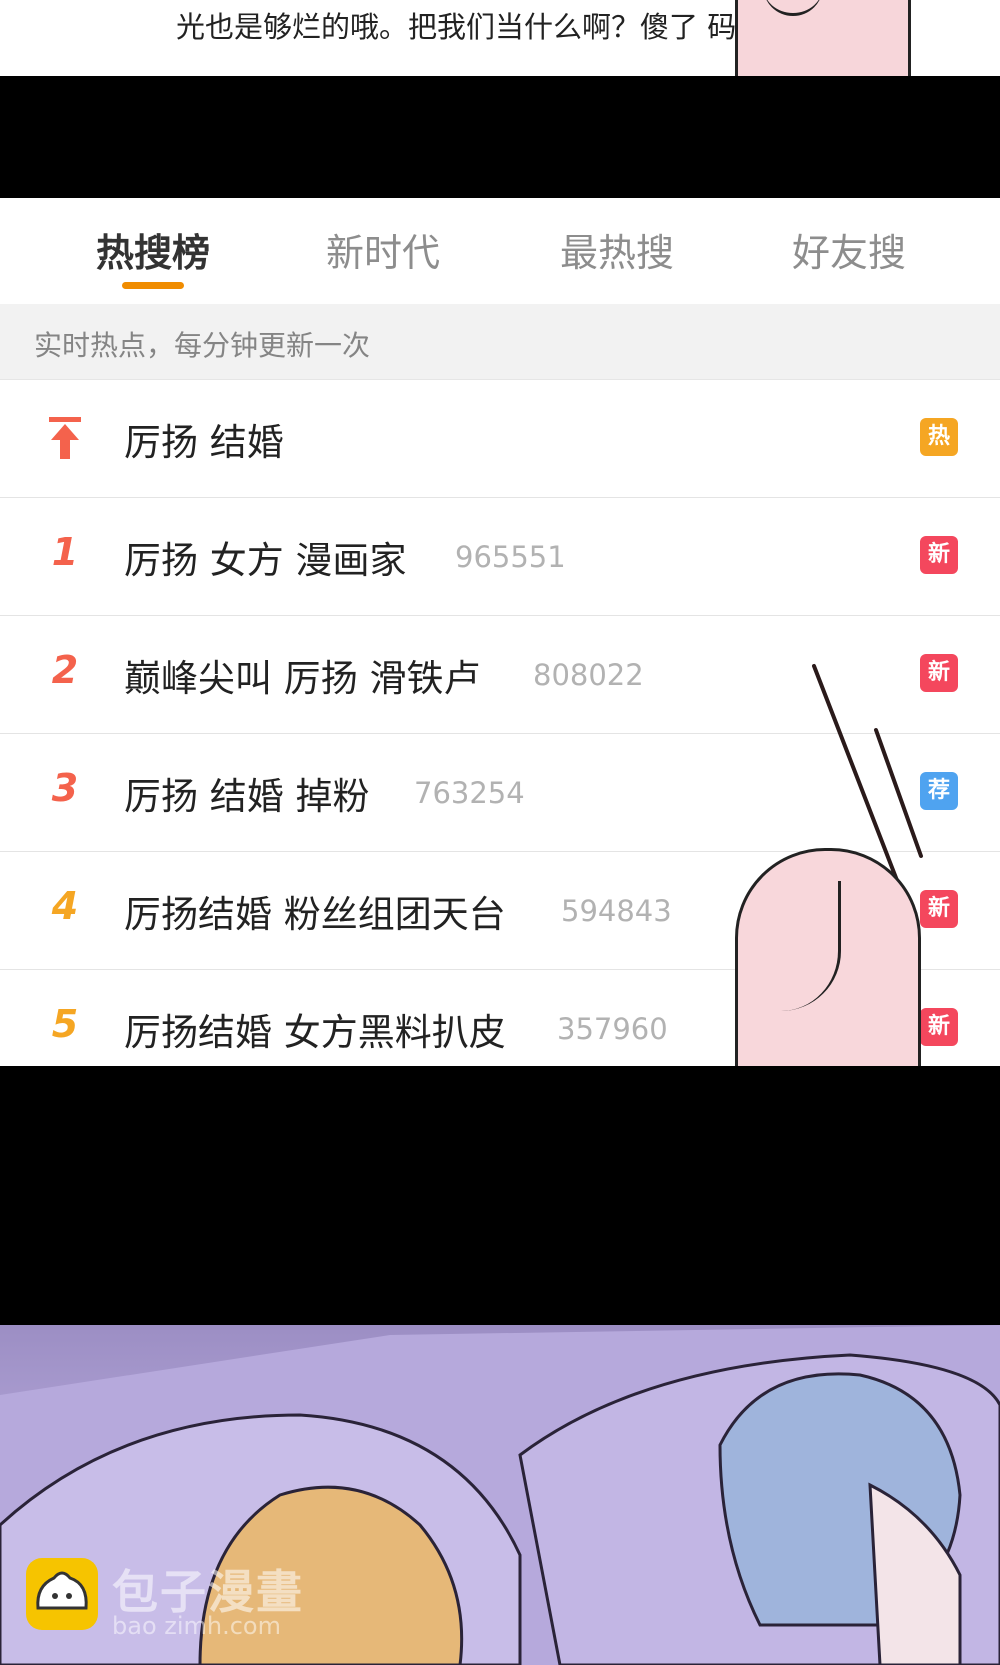 The width and height of the screenshot is (1000, 1665). Describe the element at coordinates (588, 675) in the screenshot. I see `search-count: 808022` at that location.